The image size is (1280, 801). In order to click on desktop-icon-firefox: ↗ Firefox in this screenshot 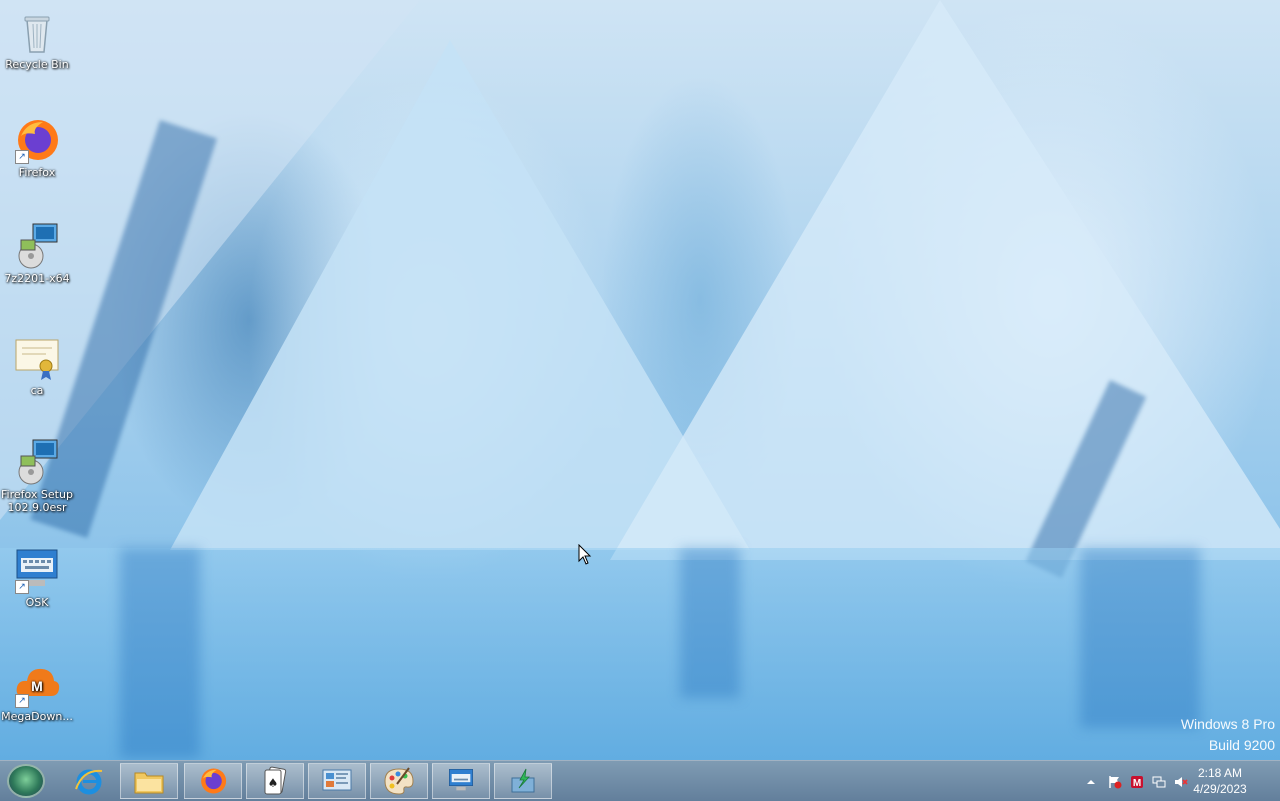, I will do `click(37, 147)`.